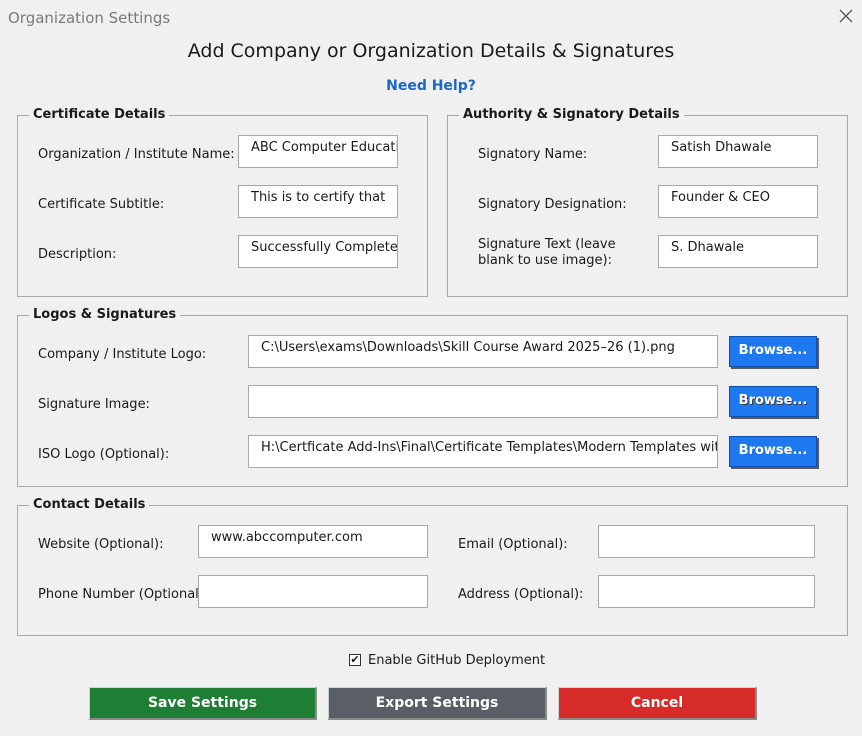 The image size is (862, 736). I want to click on phone-label: Phone Number (Optional):, so click(123, 594).